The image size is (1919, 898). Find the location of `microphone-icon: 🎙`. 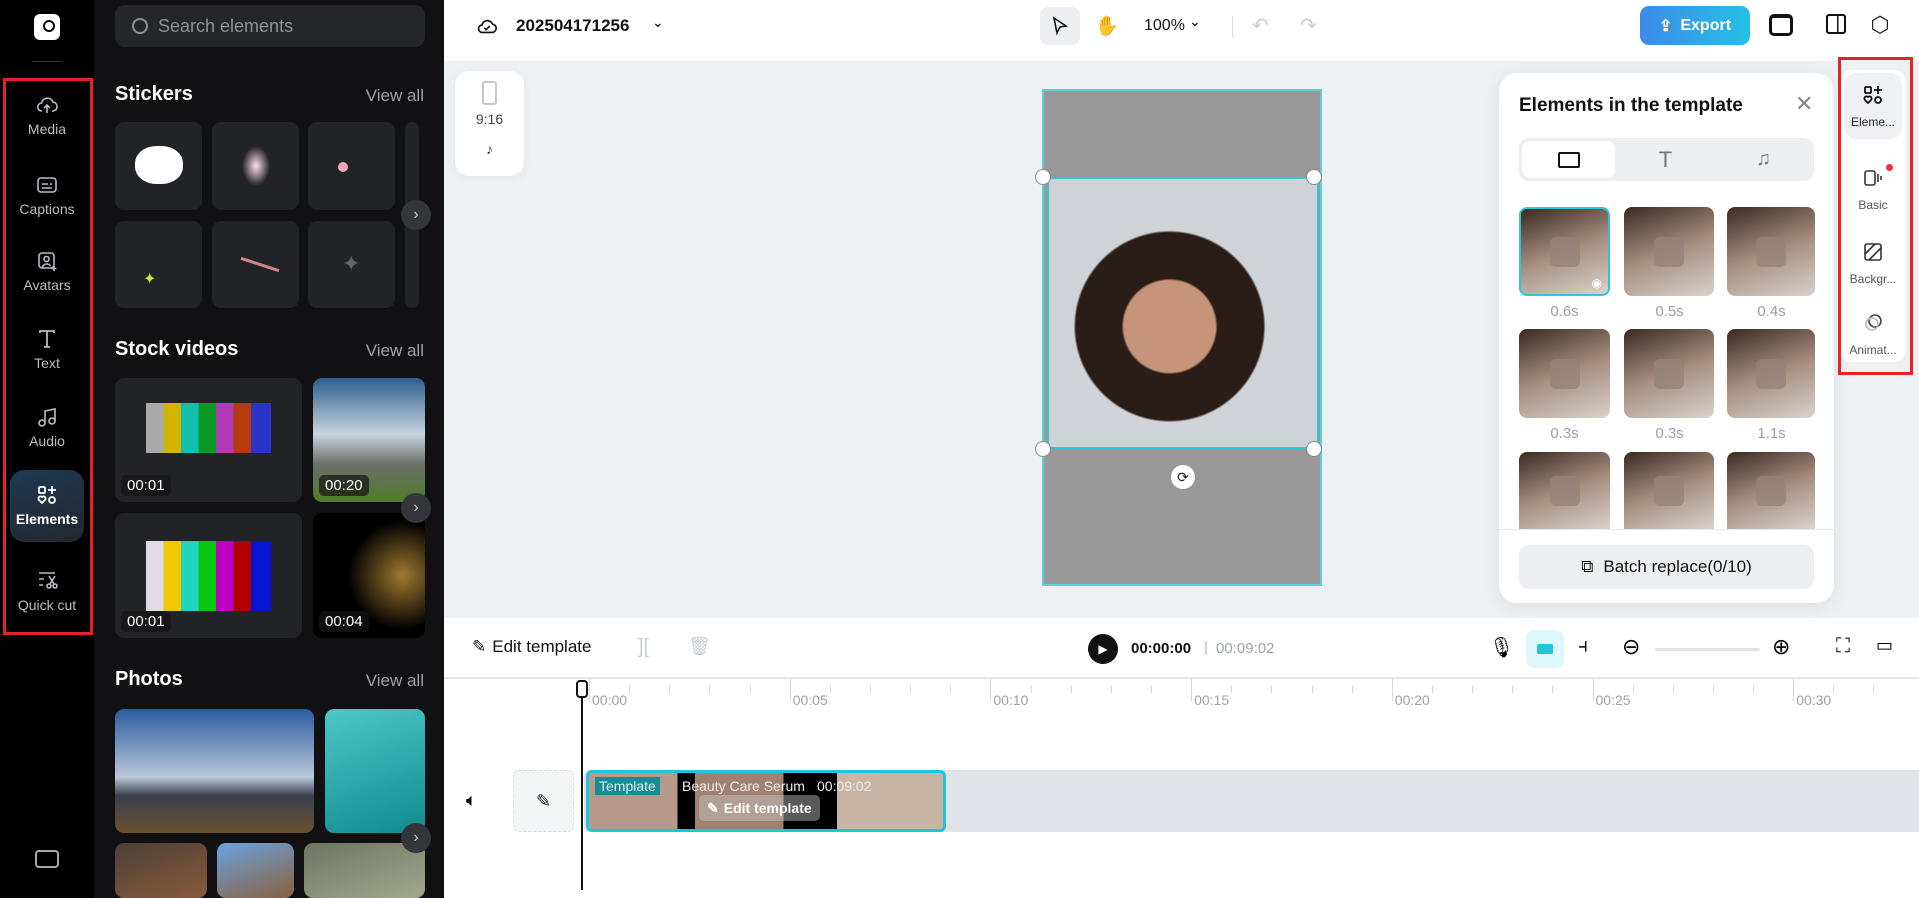

microphone-icon: 🎙 is located at coordinates (1501, 647).